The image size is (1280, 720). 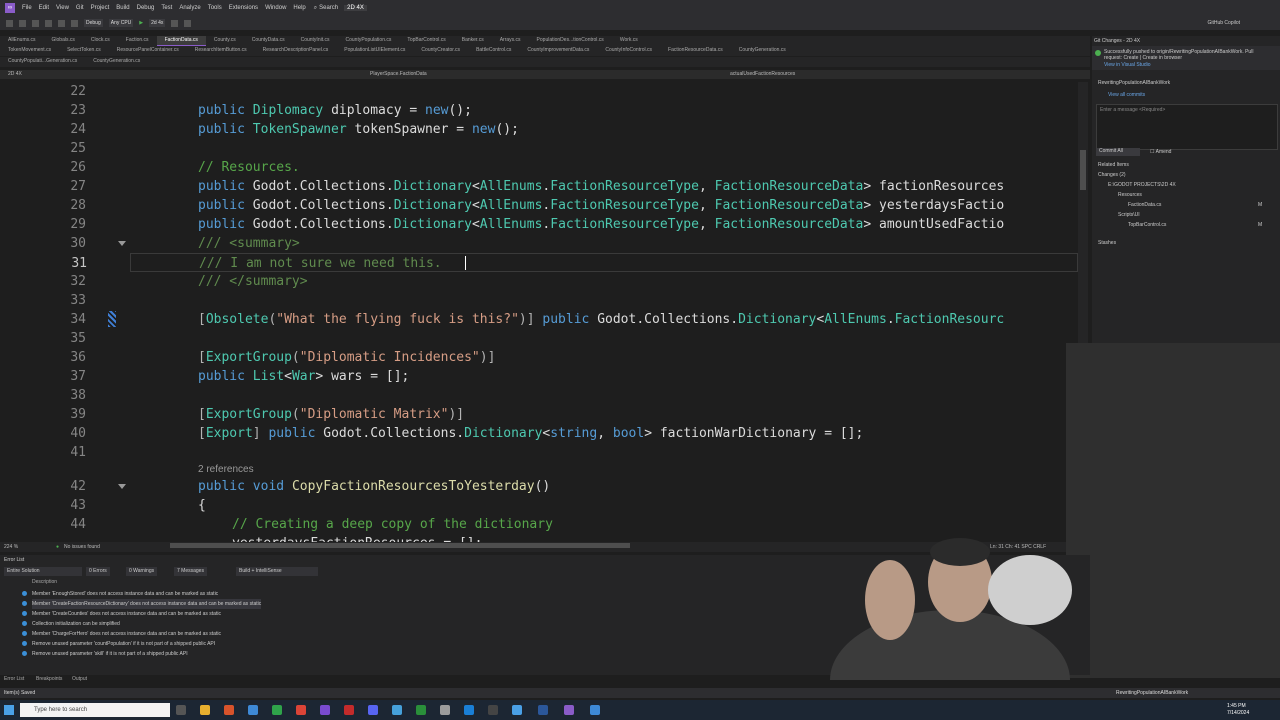 What do you see at coordinates (98, 571) in the screenshot?
I see `errors-filter: 0 Errors` at bounding box center [98, 571].